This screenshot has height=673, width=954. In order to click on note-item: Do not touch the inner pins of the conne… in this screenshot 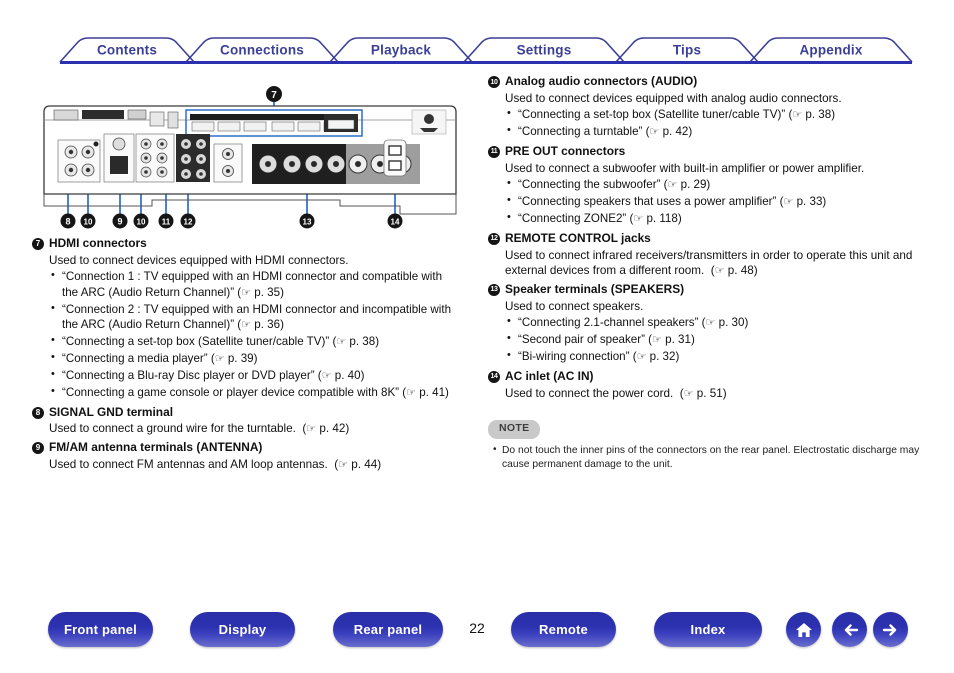, I will do `click(706, 457)`.